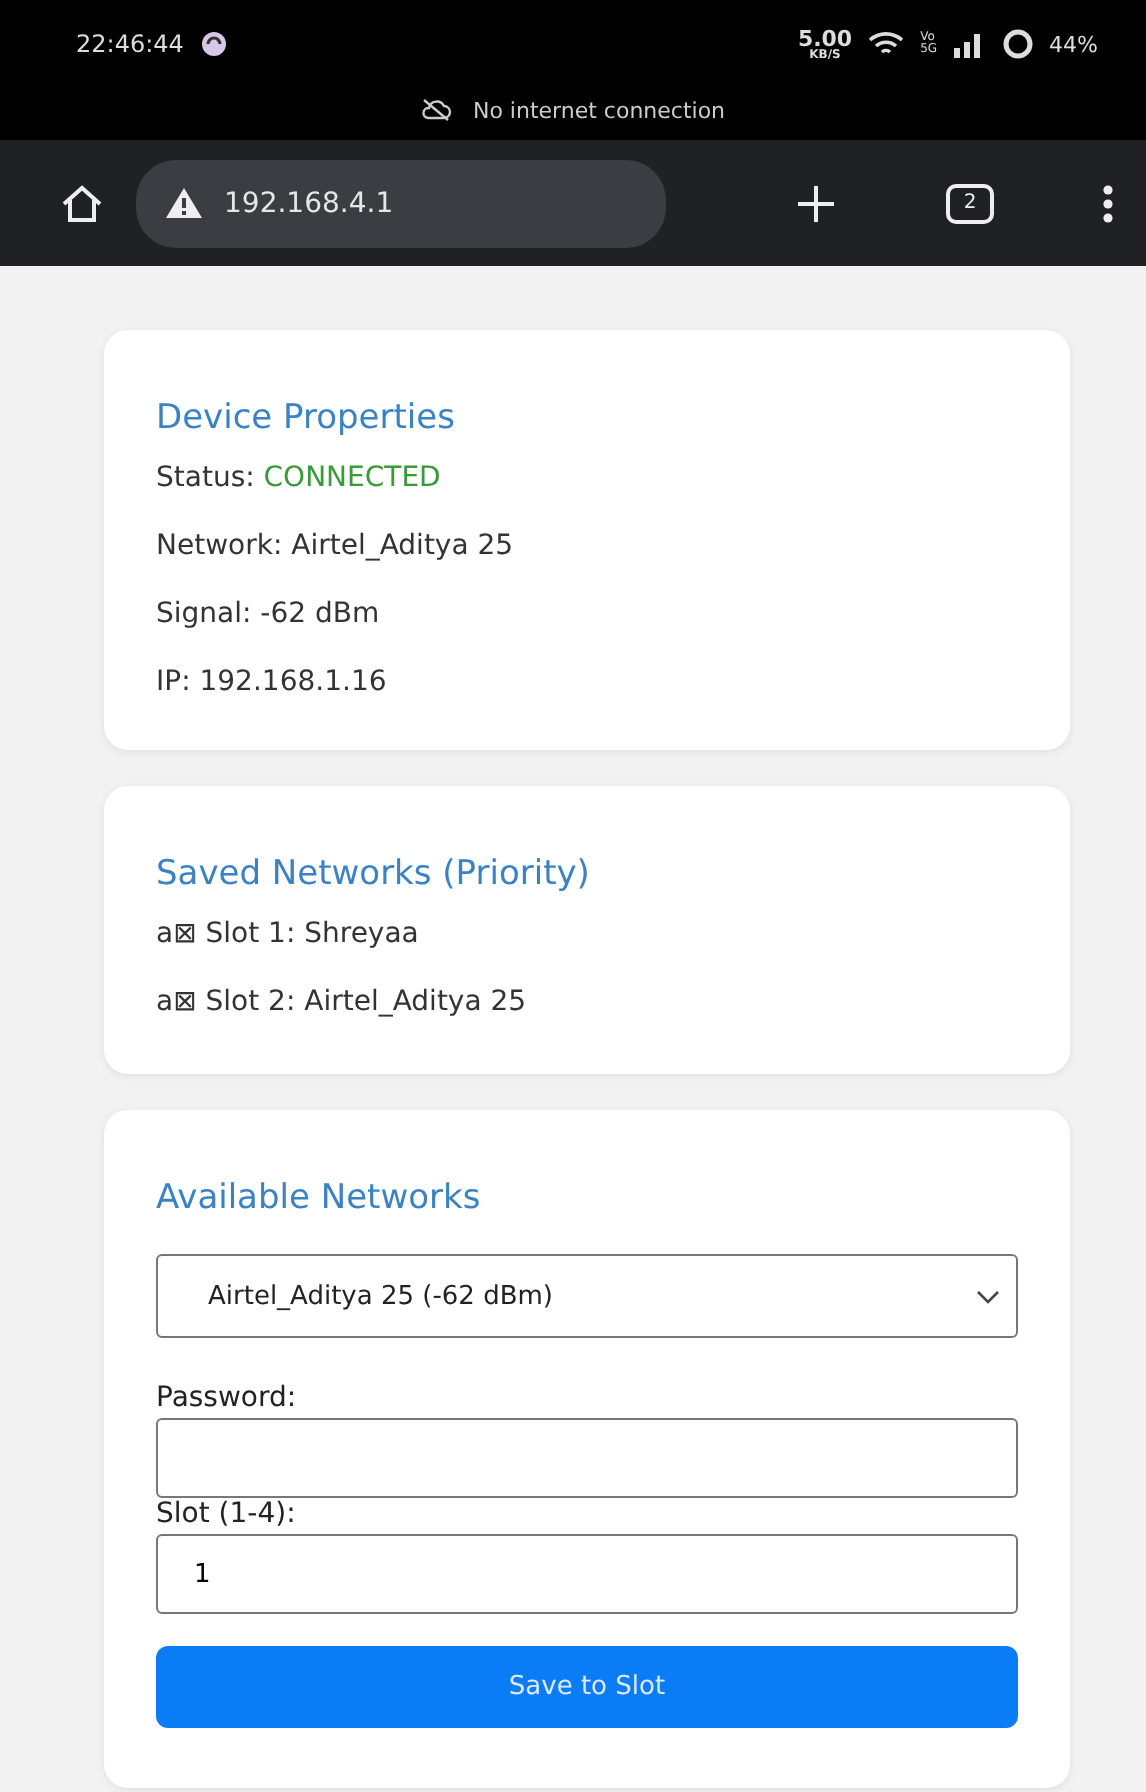 Image resolution: width=1146 pixels, height=1792 pixels. What do you see at coordinates (587, 1458) in the screenshot?
I see `password-field` at bounding box center [587, 1458].